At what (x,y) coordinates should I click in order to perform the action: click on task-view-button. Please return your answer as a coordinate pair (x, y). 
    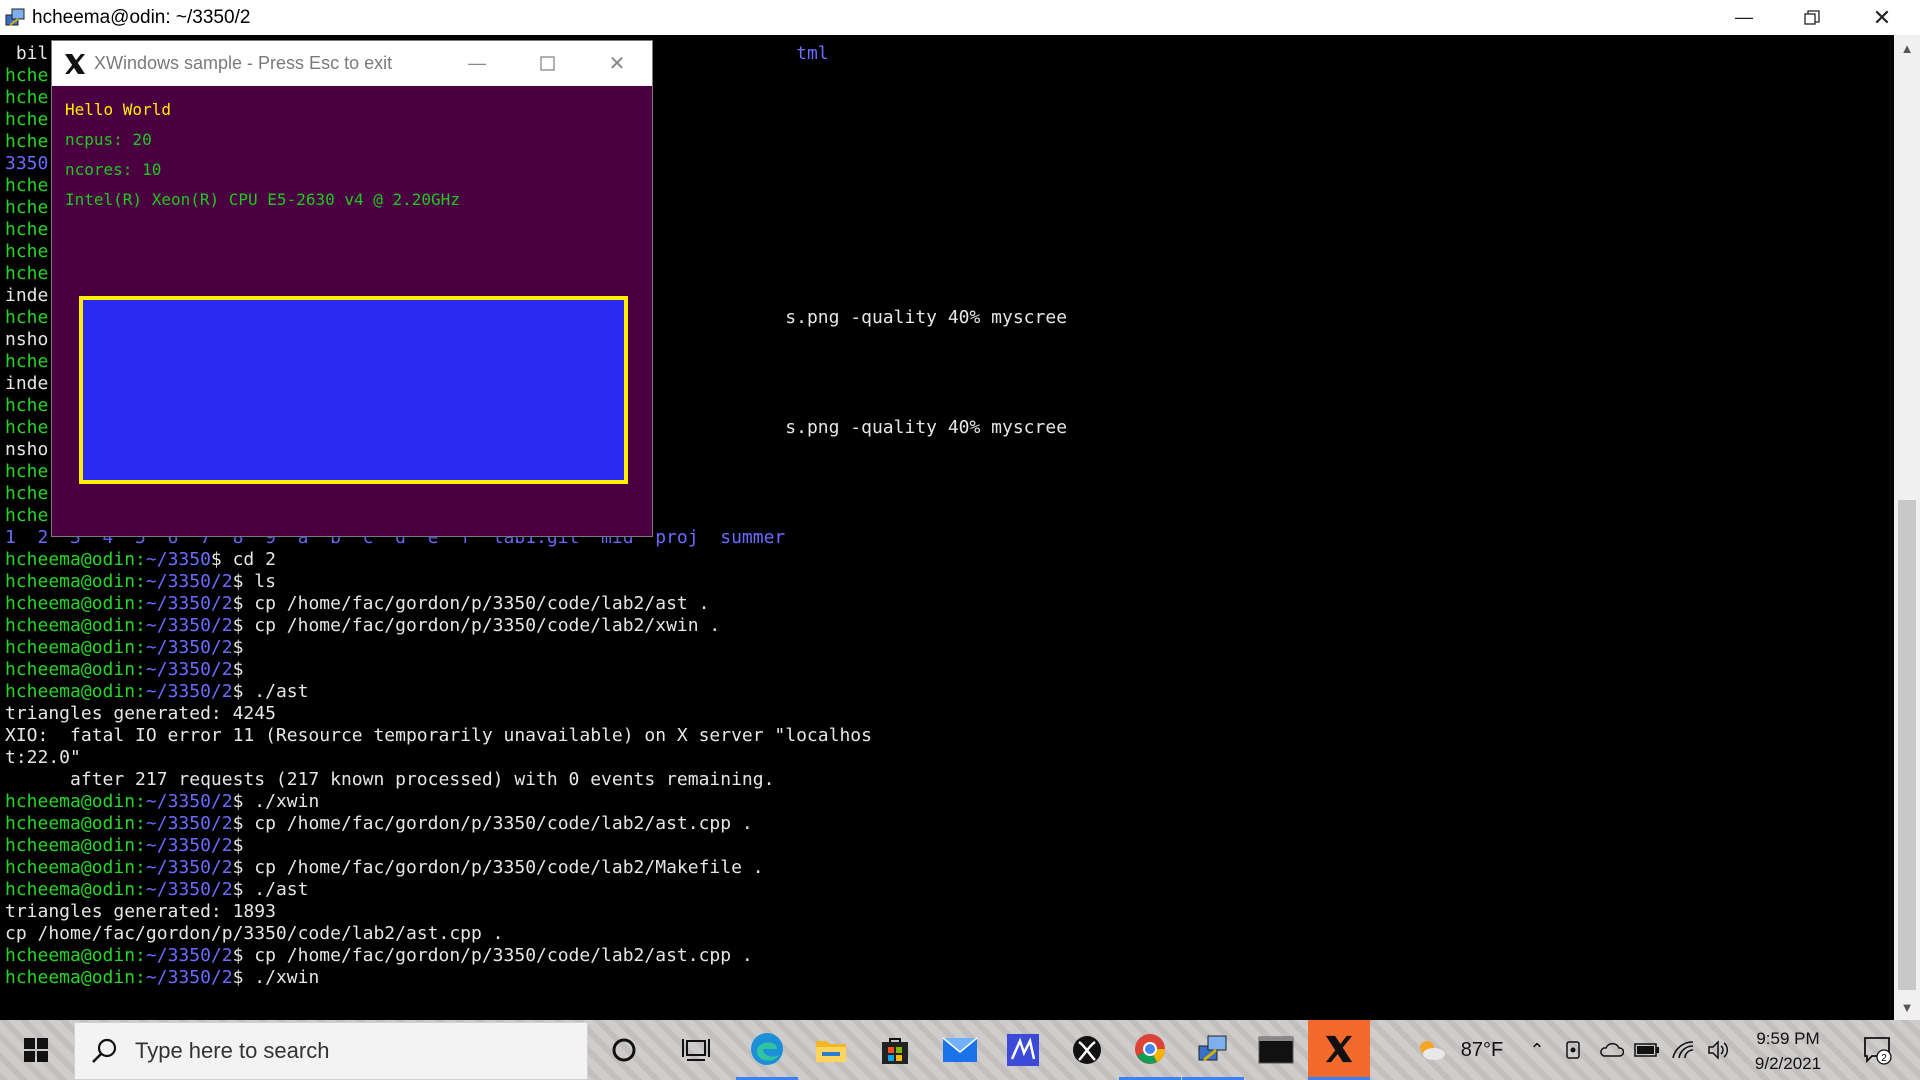
    Looking at the image, I should click on (696, 1050).